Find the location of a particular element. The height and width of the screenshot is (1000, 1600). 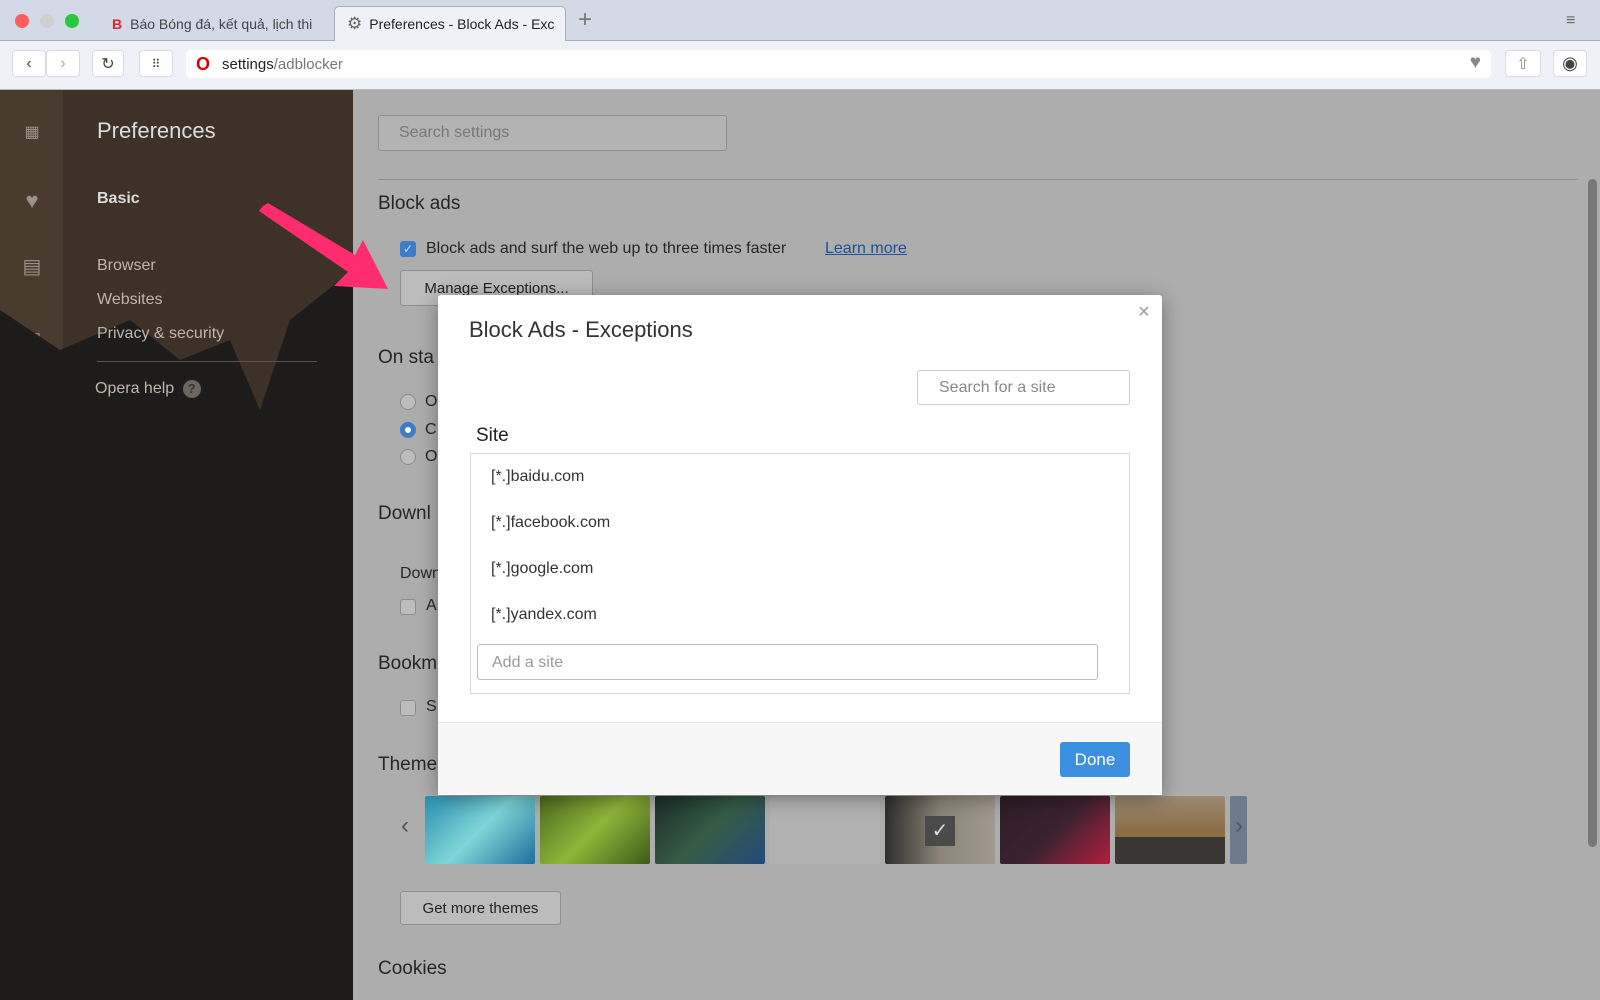

block-ads-checkbox: ✓ is located at coordinates (408, 249).